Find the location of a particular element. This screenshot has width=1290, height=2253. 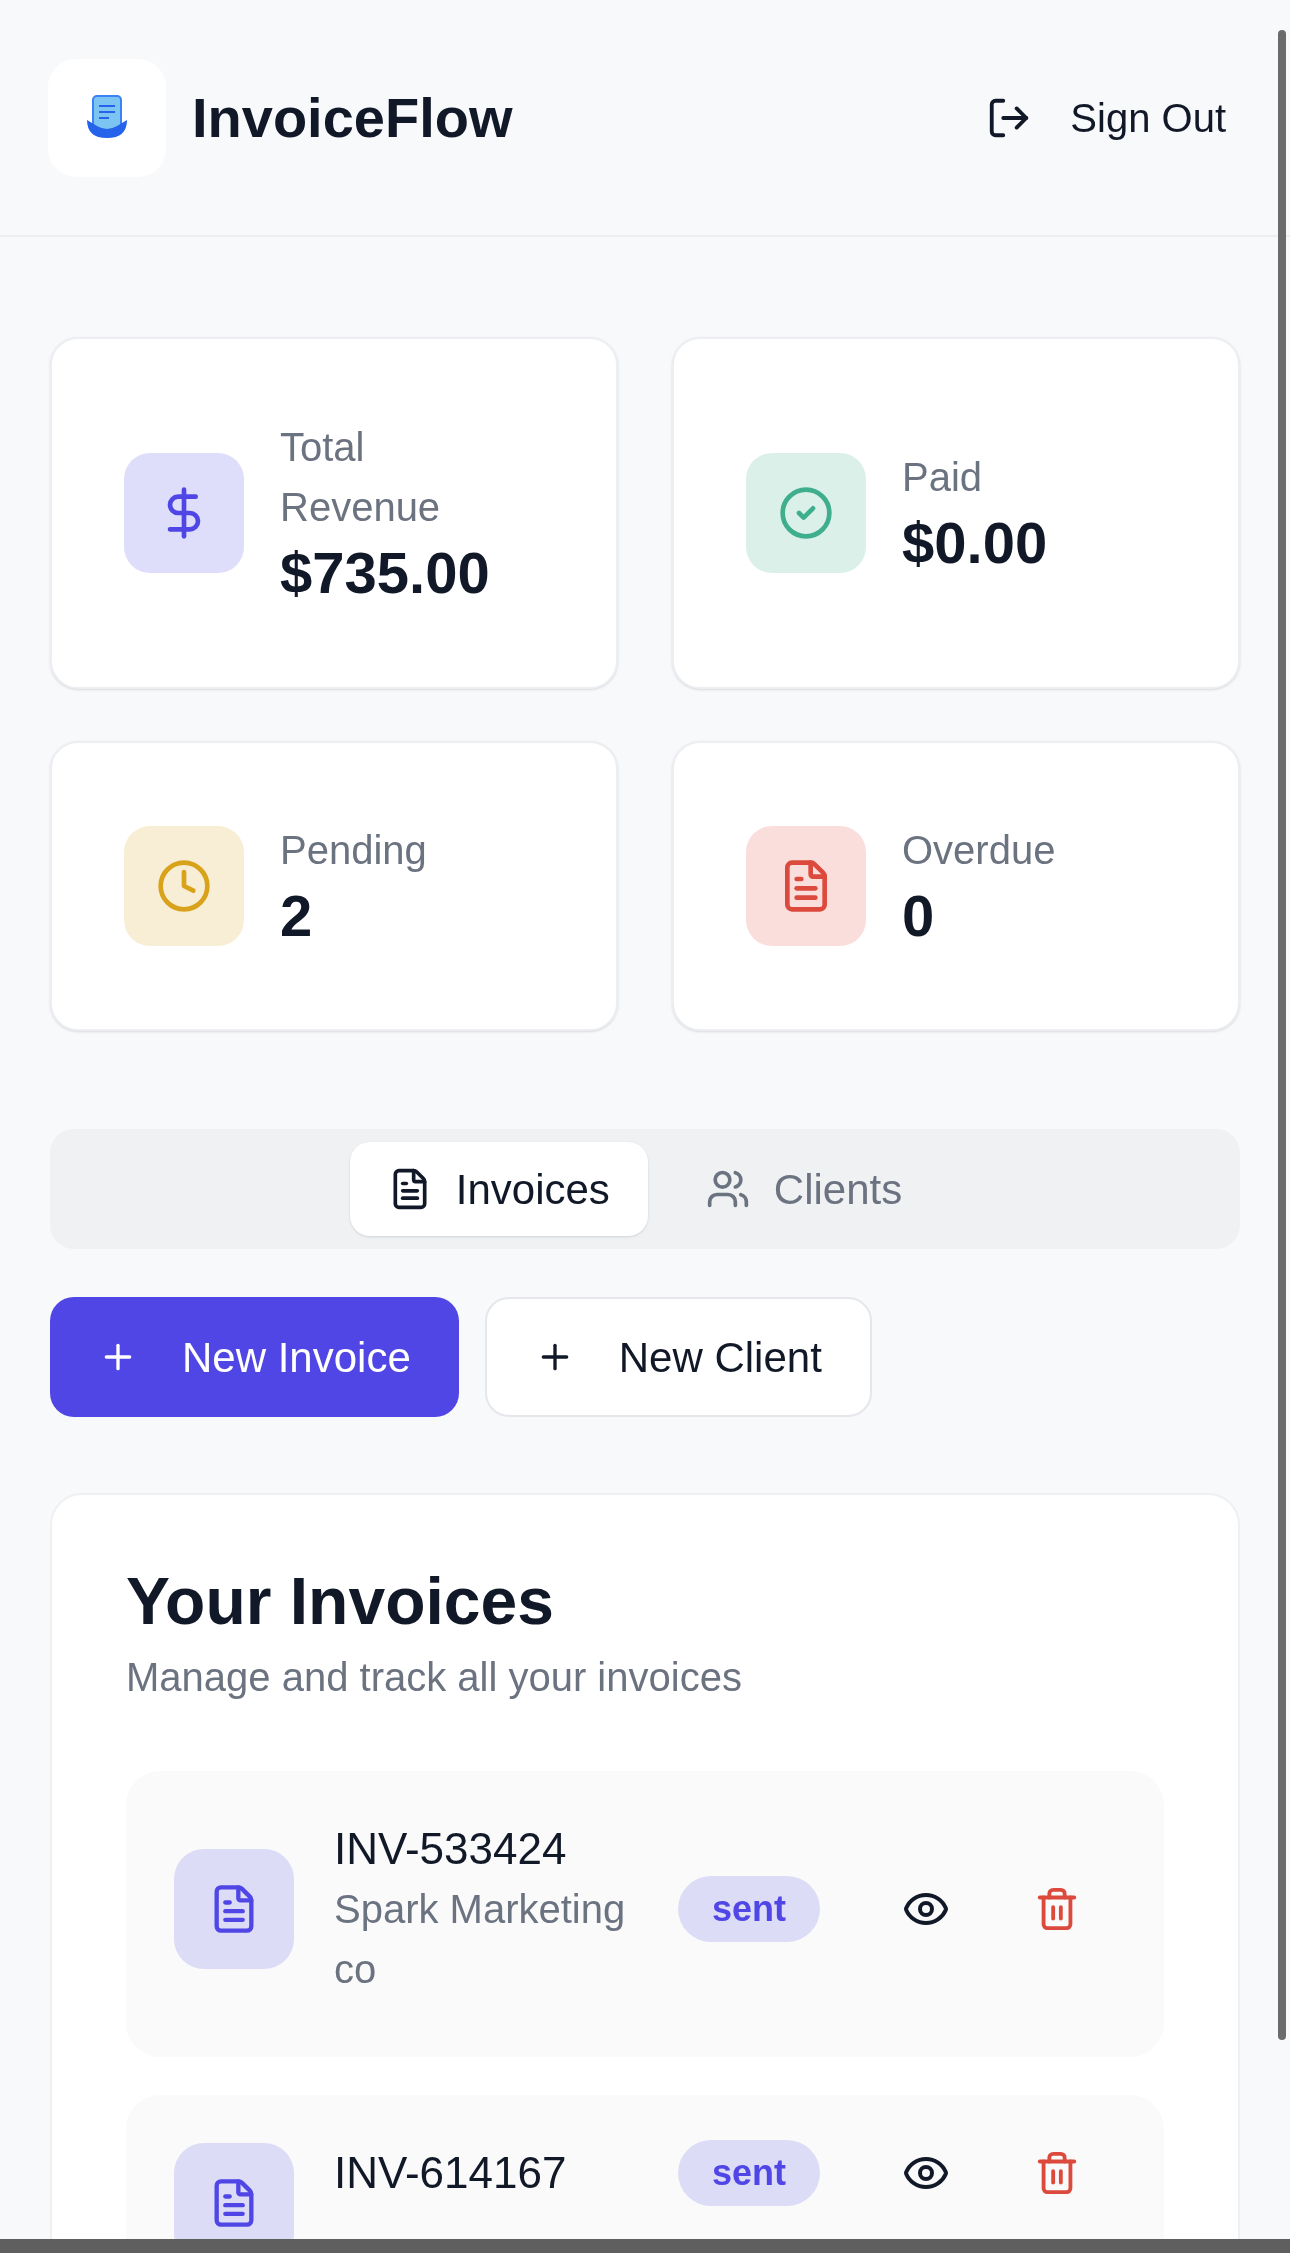

tab: Clients is located at coordinates (804, 1189).